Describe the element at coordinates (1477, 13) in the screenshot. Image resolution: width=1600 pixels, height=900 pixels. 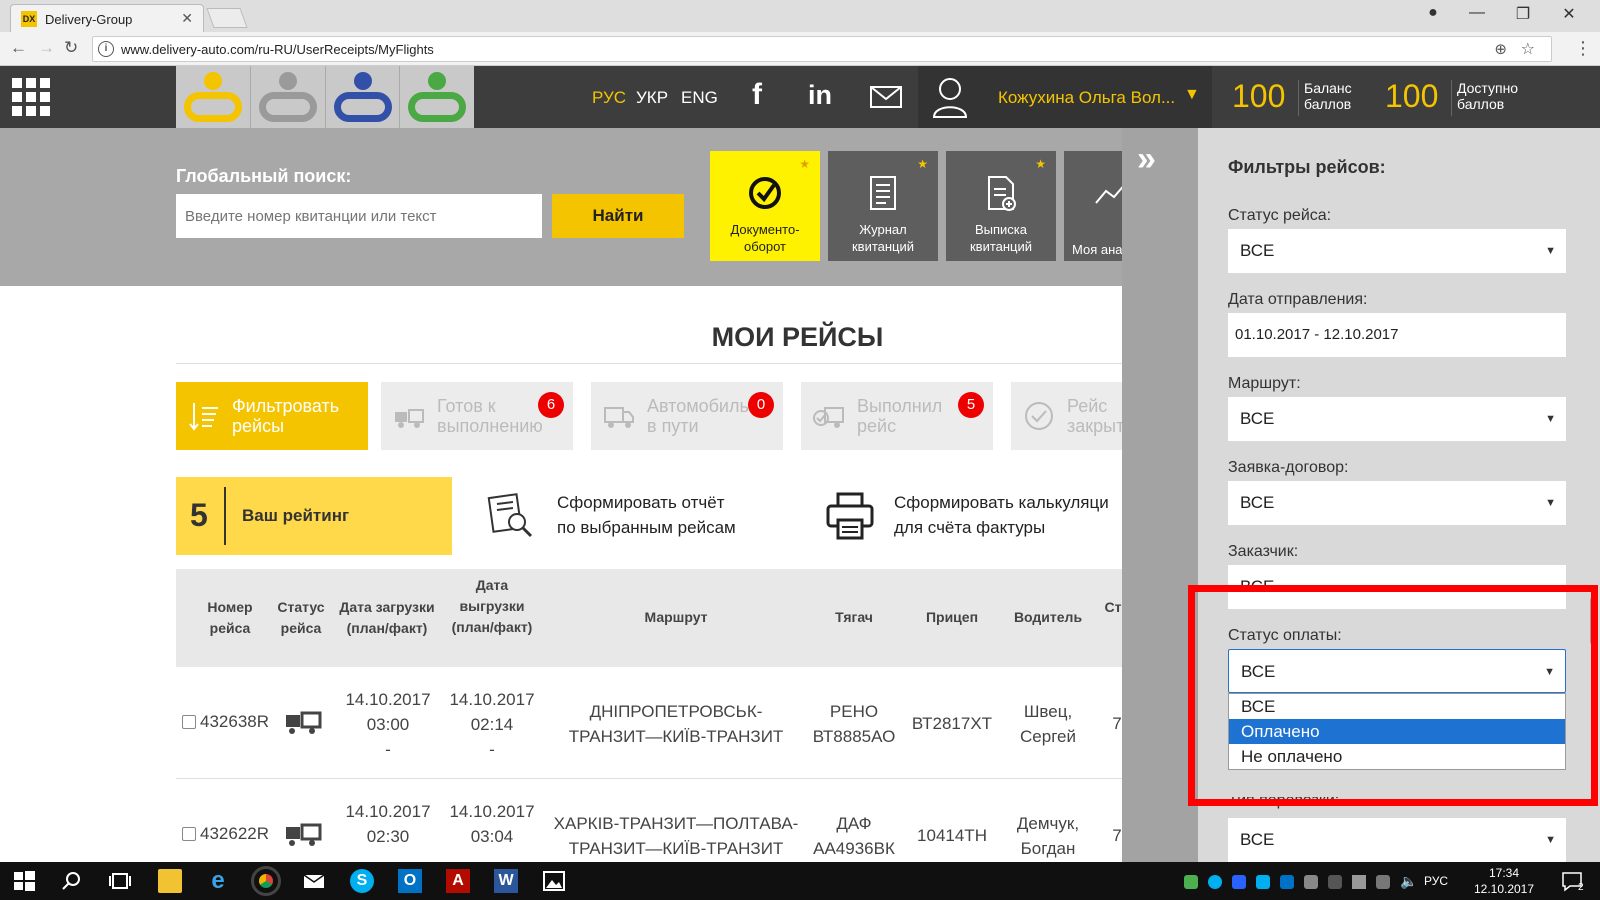
I see `minimize-button: —` at that location.